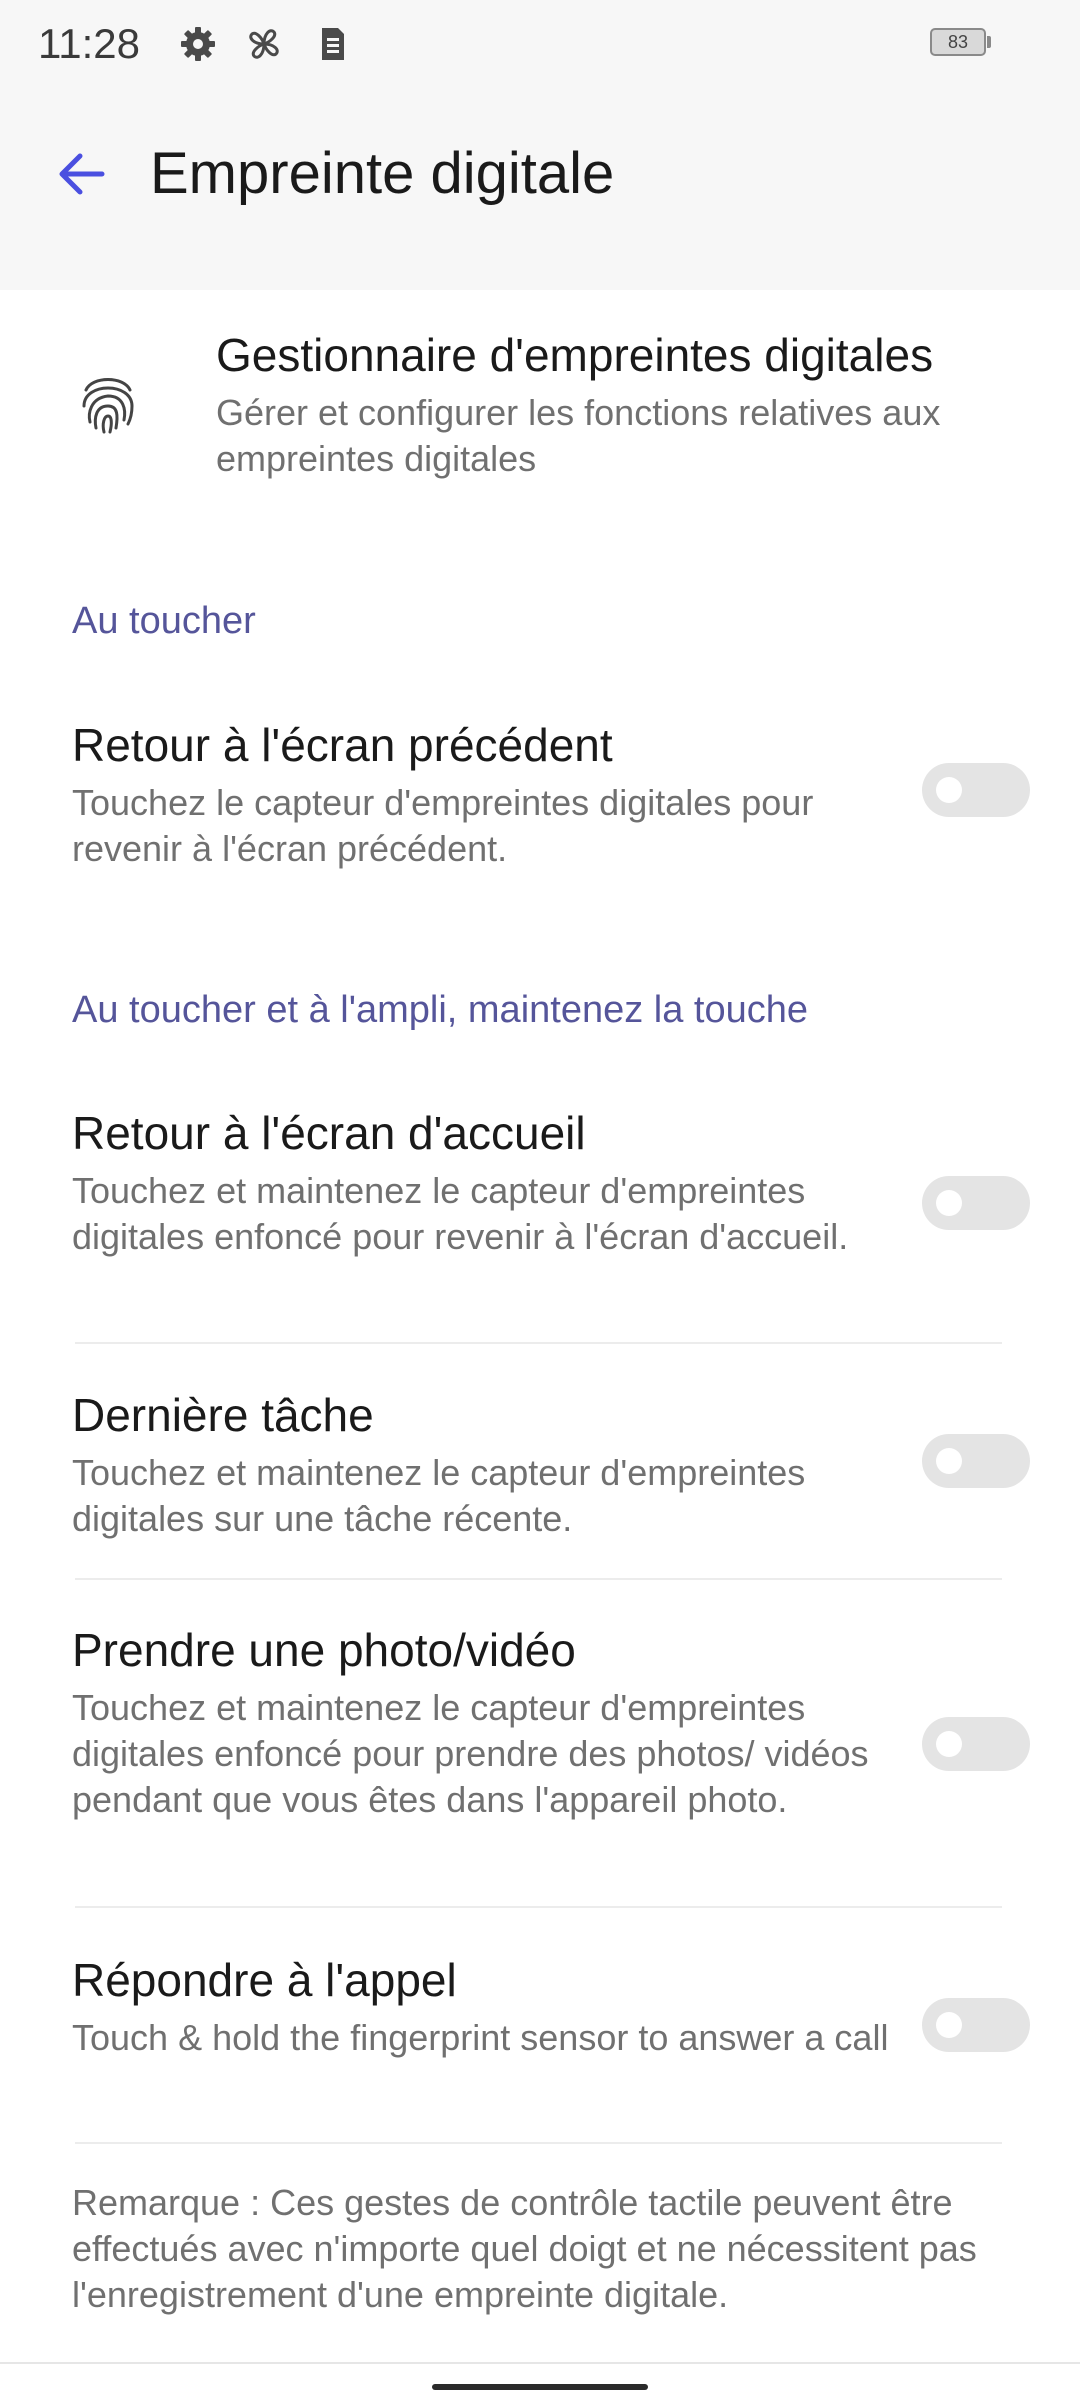  Describe the element at coordinates (540, 46) in the screenshot. I see `status-bar: 11:28 83` at that location.